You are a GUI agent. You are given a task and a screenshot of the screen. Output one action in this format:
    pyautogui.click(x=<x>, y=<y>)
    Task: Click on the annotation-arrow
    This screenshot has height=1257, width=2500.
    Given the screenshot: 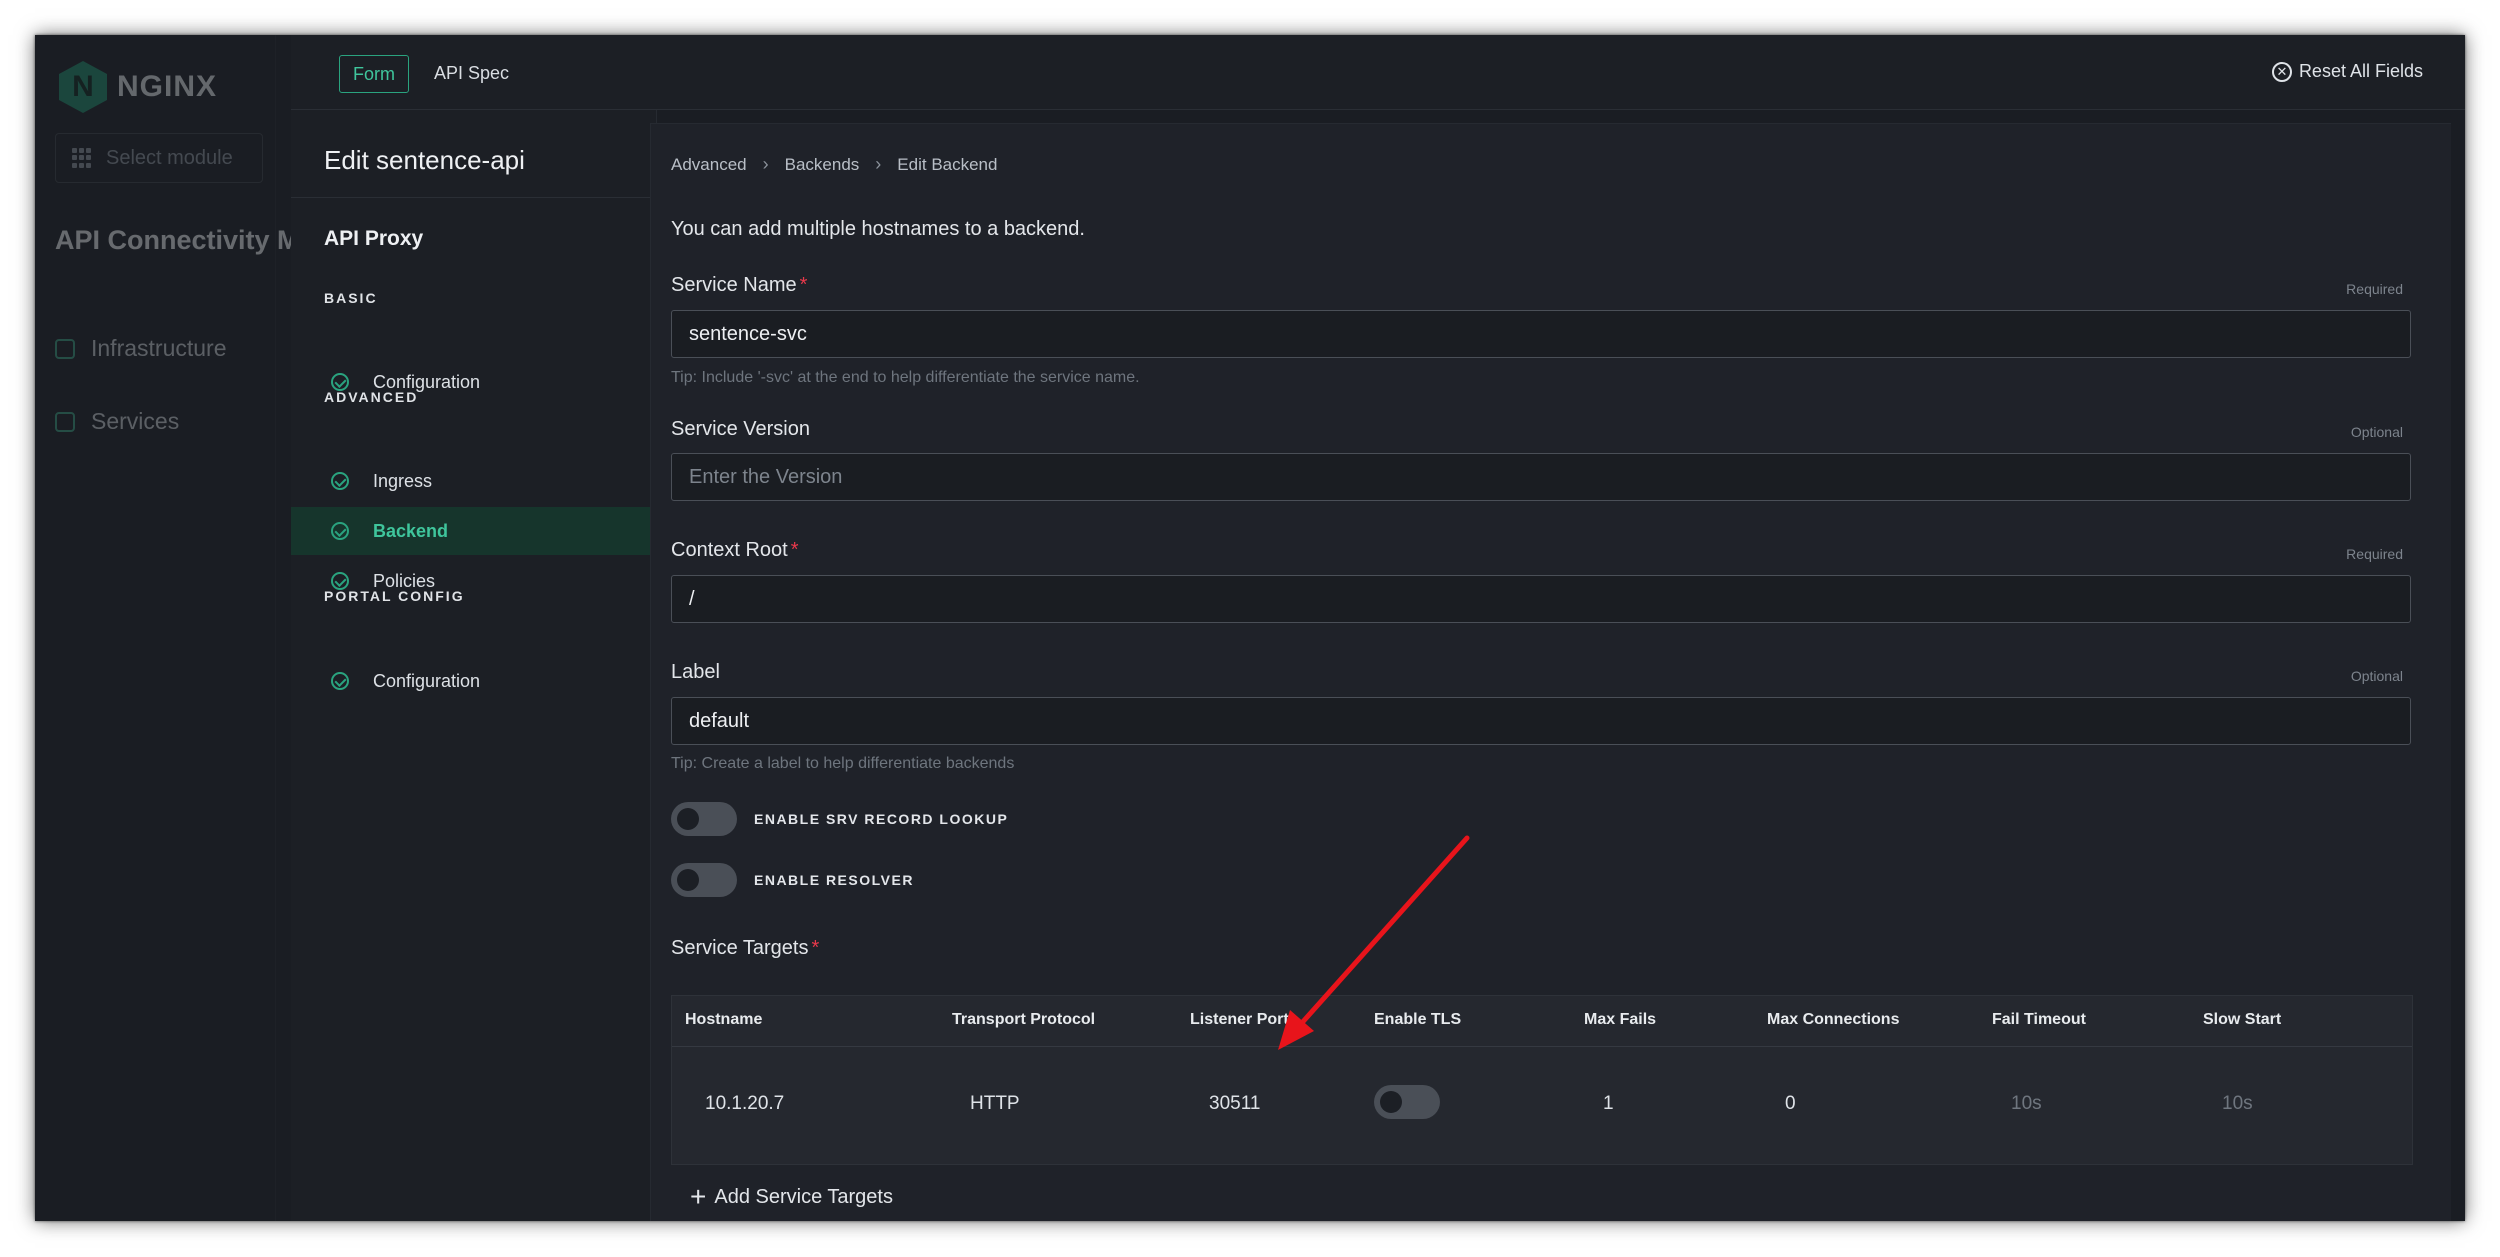 What is the action you would take?
    pyautogui.click(x=1374, y=942)
    